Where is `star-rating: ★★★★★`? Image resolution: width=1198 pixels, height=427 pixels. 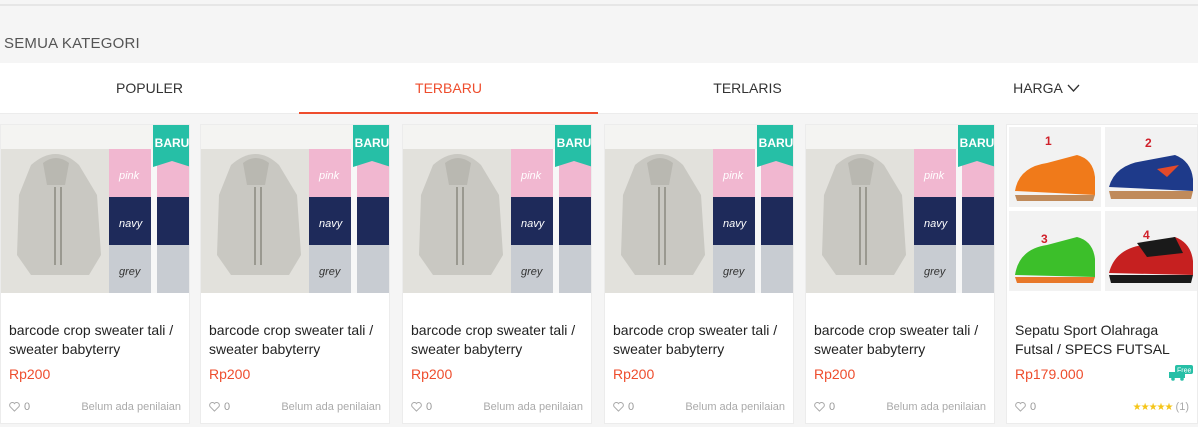
star-rating: ★★★★★ is located at coordinates (1153, 407).